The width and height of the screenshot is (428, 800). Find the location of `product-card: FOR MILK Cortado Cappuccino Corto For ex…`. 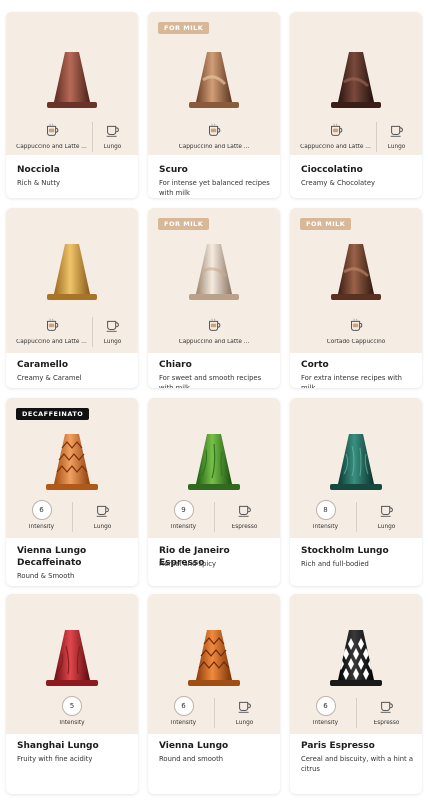

product-card: FOR MILK Cortado Cappuccino Corto For ex… is located at coordinates (356, 298).